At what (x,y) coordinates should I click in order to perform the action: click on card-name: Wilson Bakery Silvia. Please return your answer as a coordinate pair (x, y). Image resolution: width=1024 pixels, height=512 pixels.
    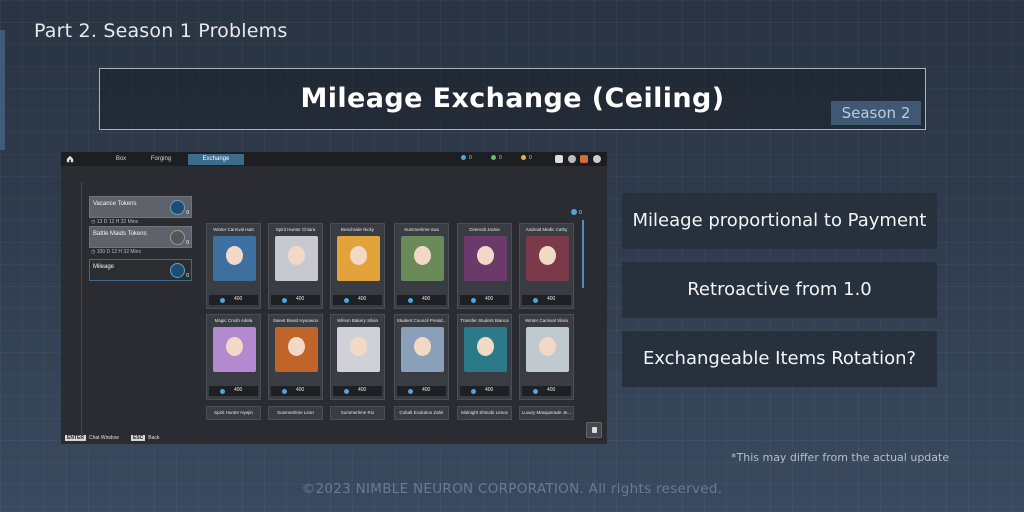
    Looking at the image, I should click on (357, 320).